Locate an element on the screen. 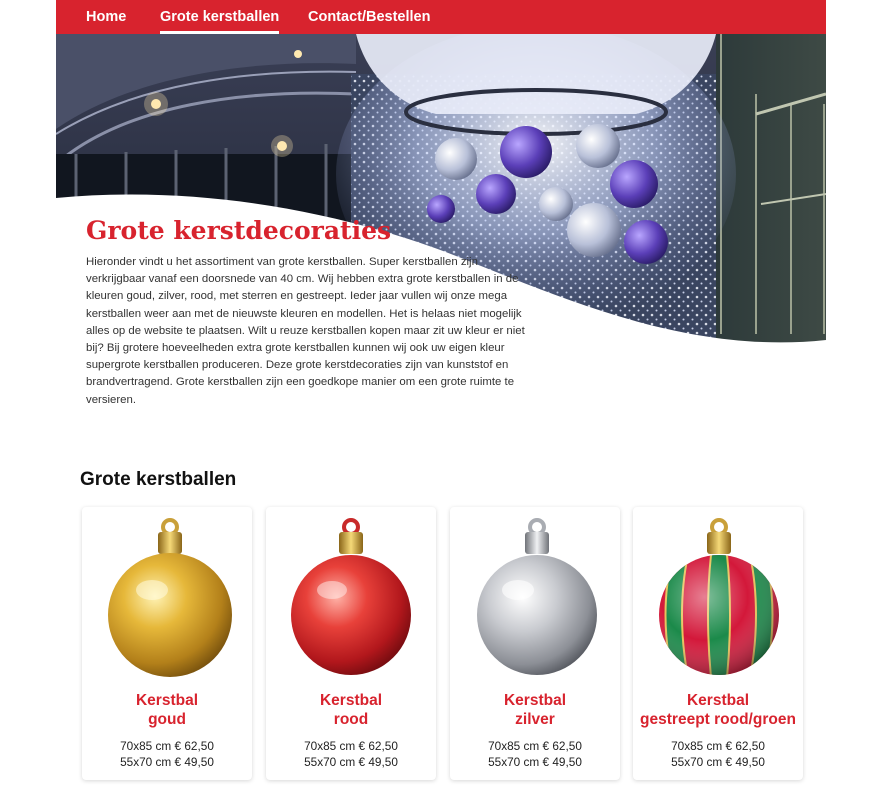 This screenshot has height=790, width=878. main-nav: Home Grote kerstballen Contact/Bestellen is located at coordinates (441, 17).